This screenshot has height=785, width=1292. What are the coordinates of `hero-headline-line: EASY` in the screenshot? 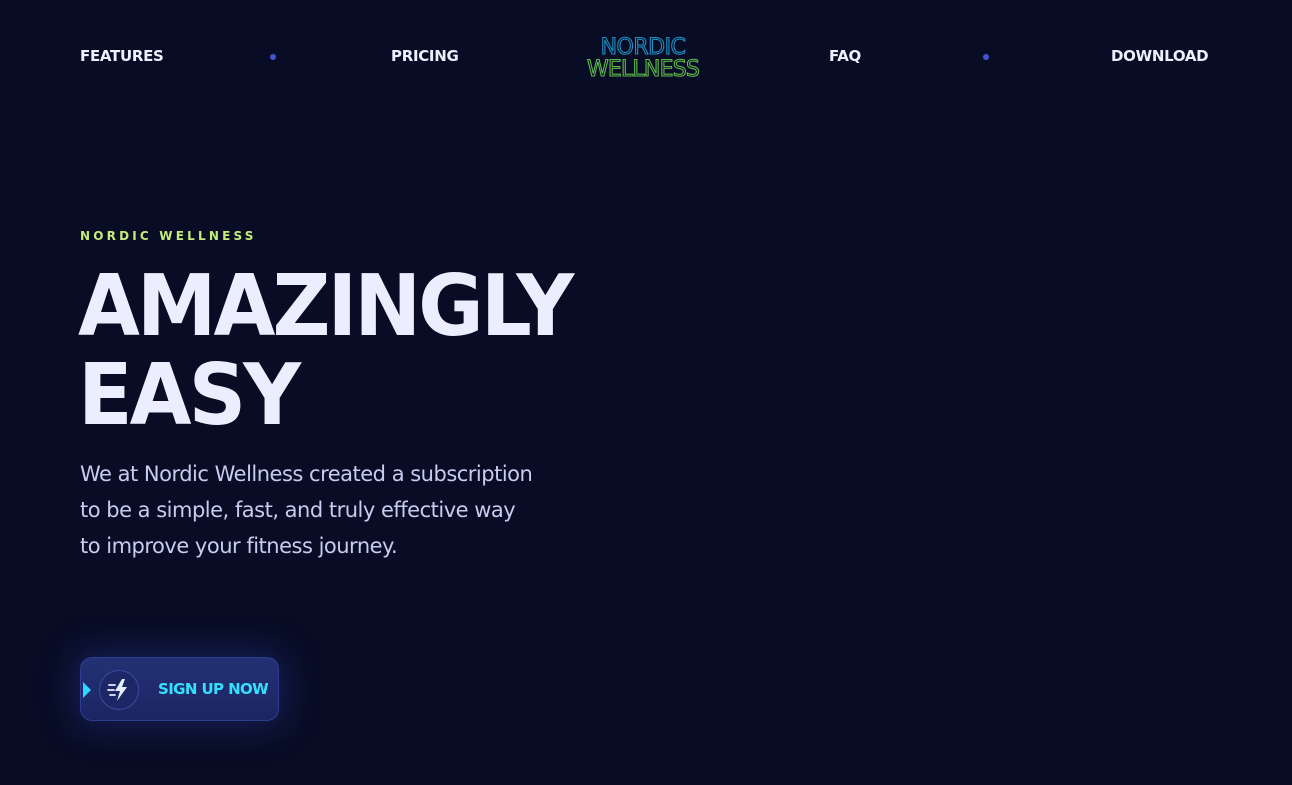 It's located at (189, 395).